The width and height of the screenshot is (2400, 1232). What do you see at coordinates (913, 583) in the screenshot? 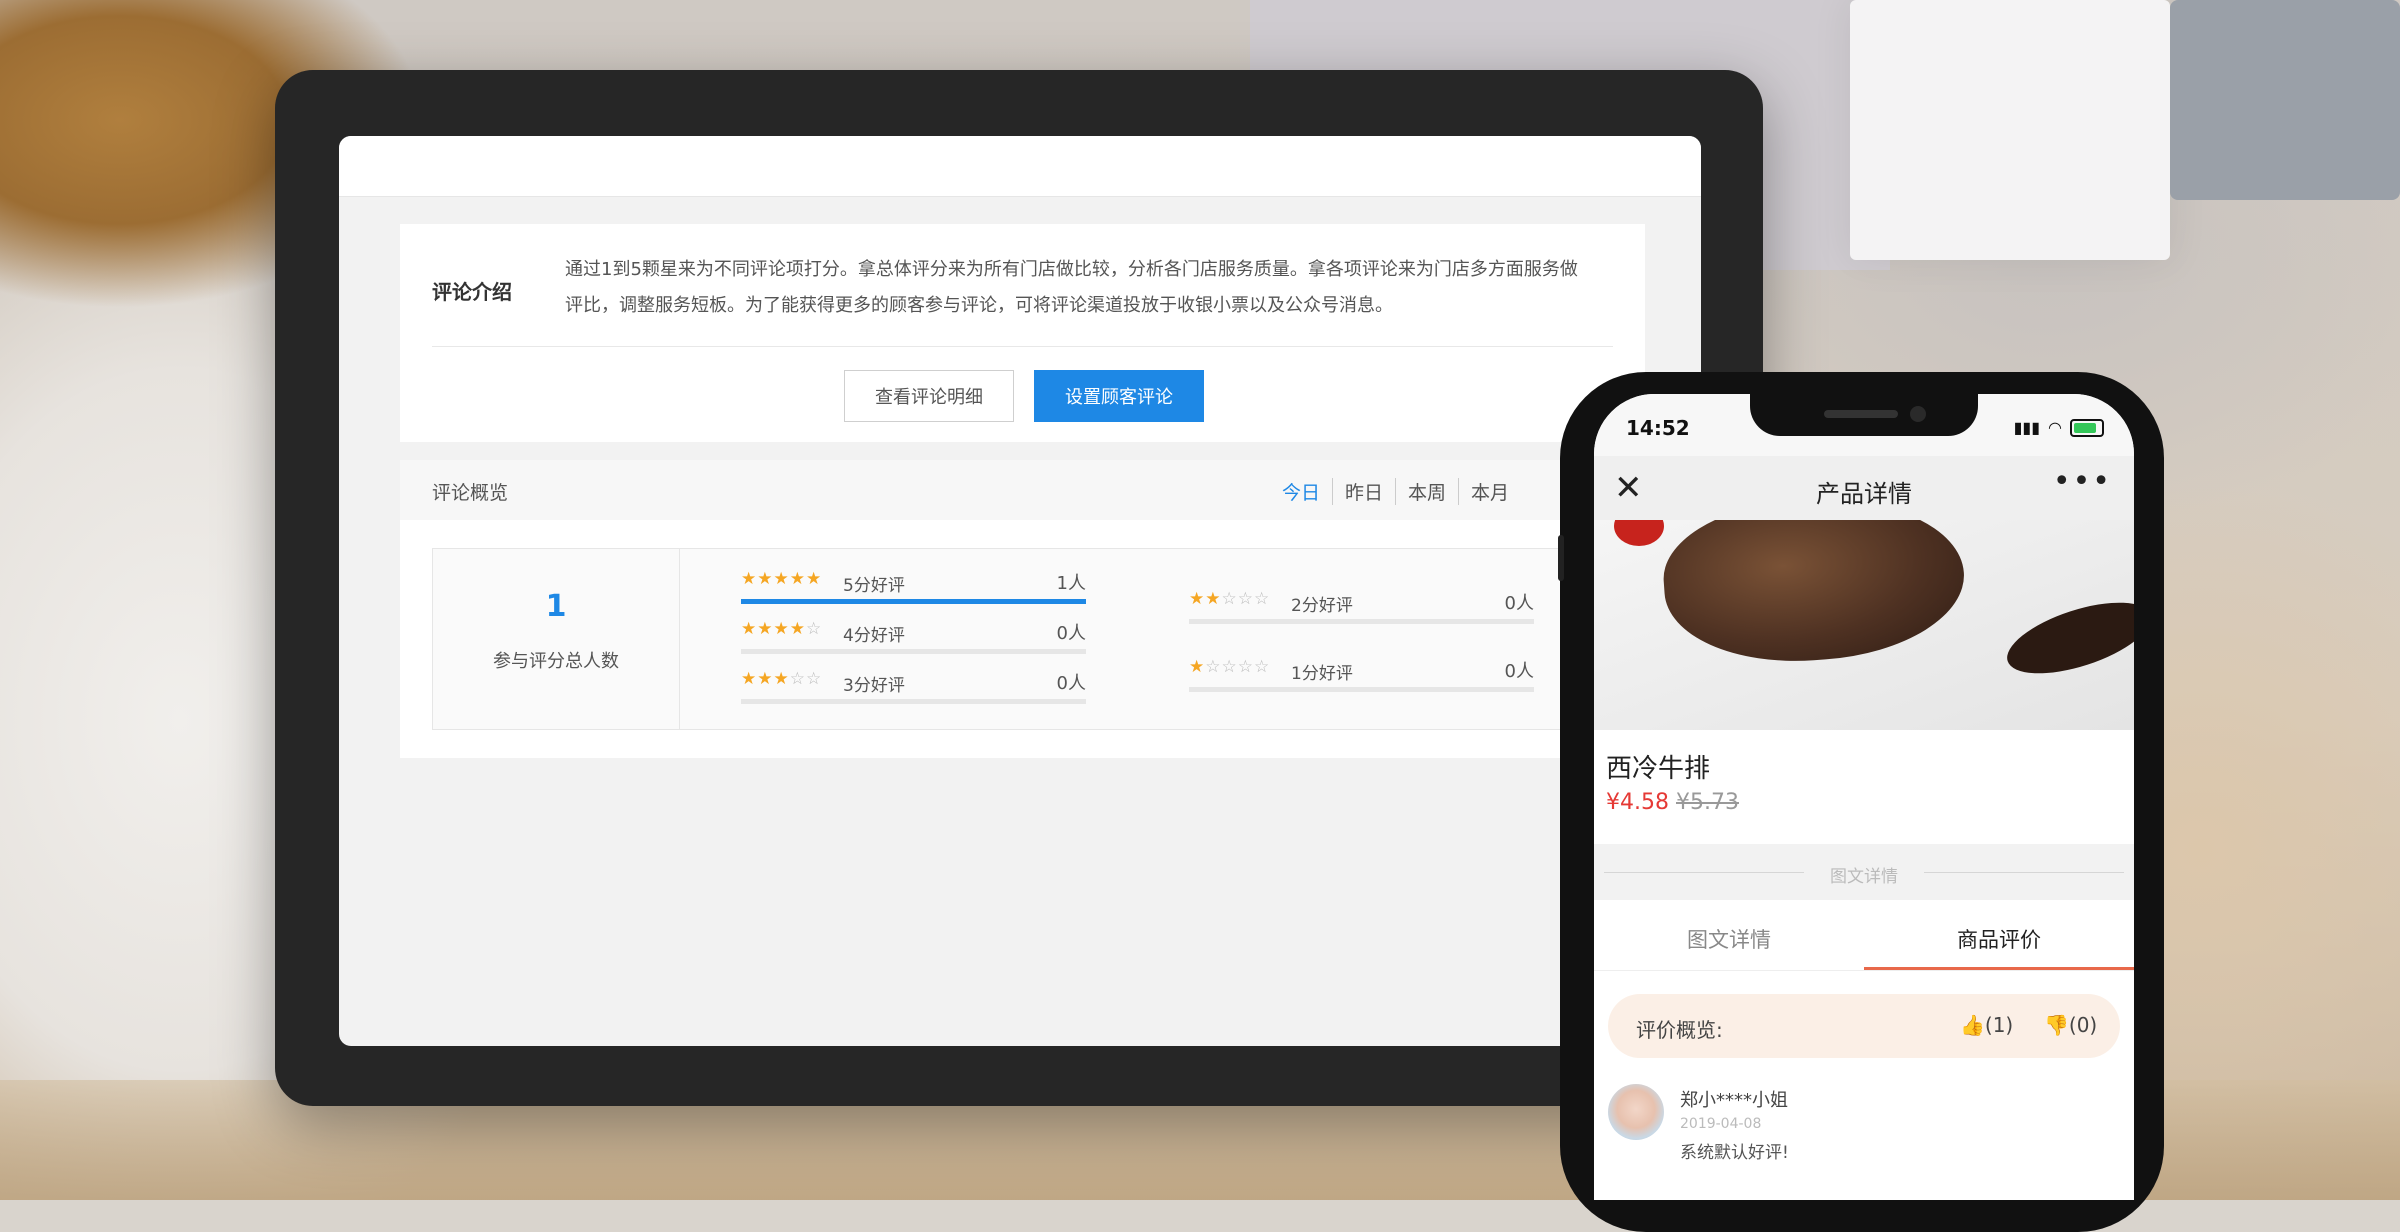
I see `rating-row-5: ★★★★★ 5分好评 1人` at bounding box center [913, 583].